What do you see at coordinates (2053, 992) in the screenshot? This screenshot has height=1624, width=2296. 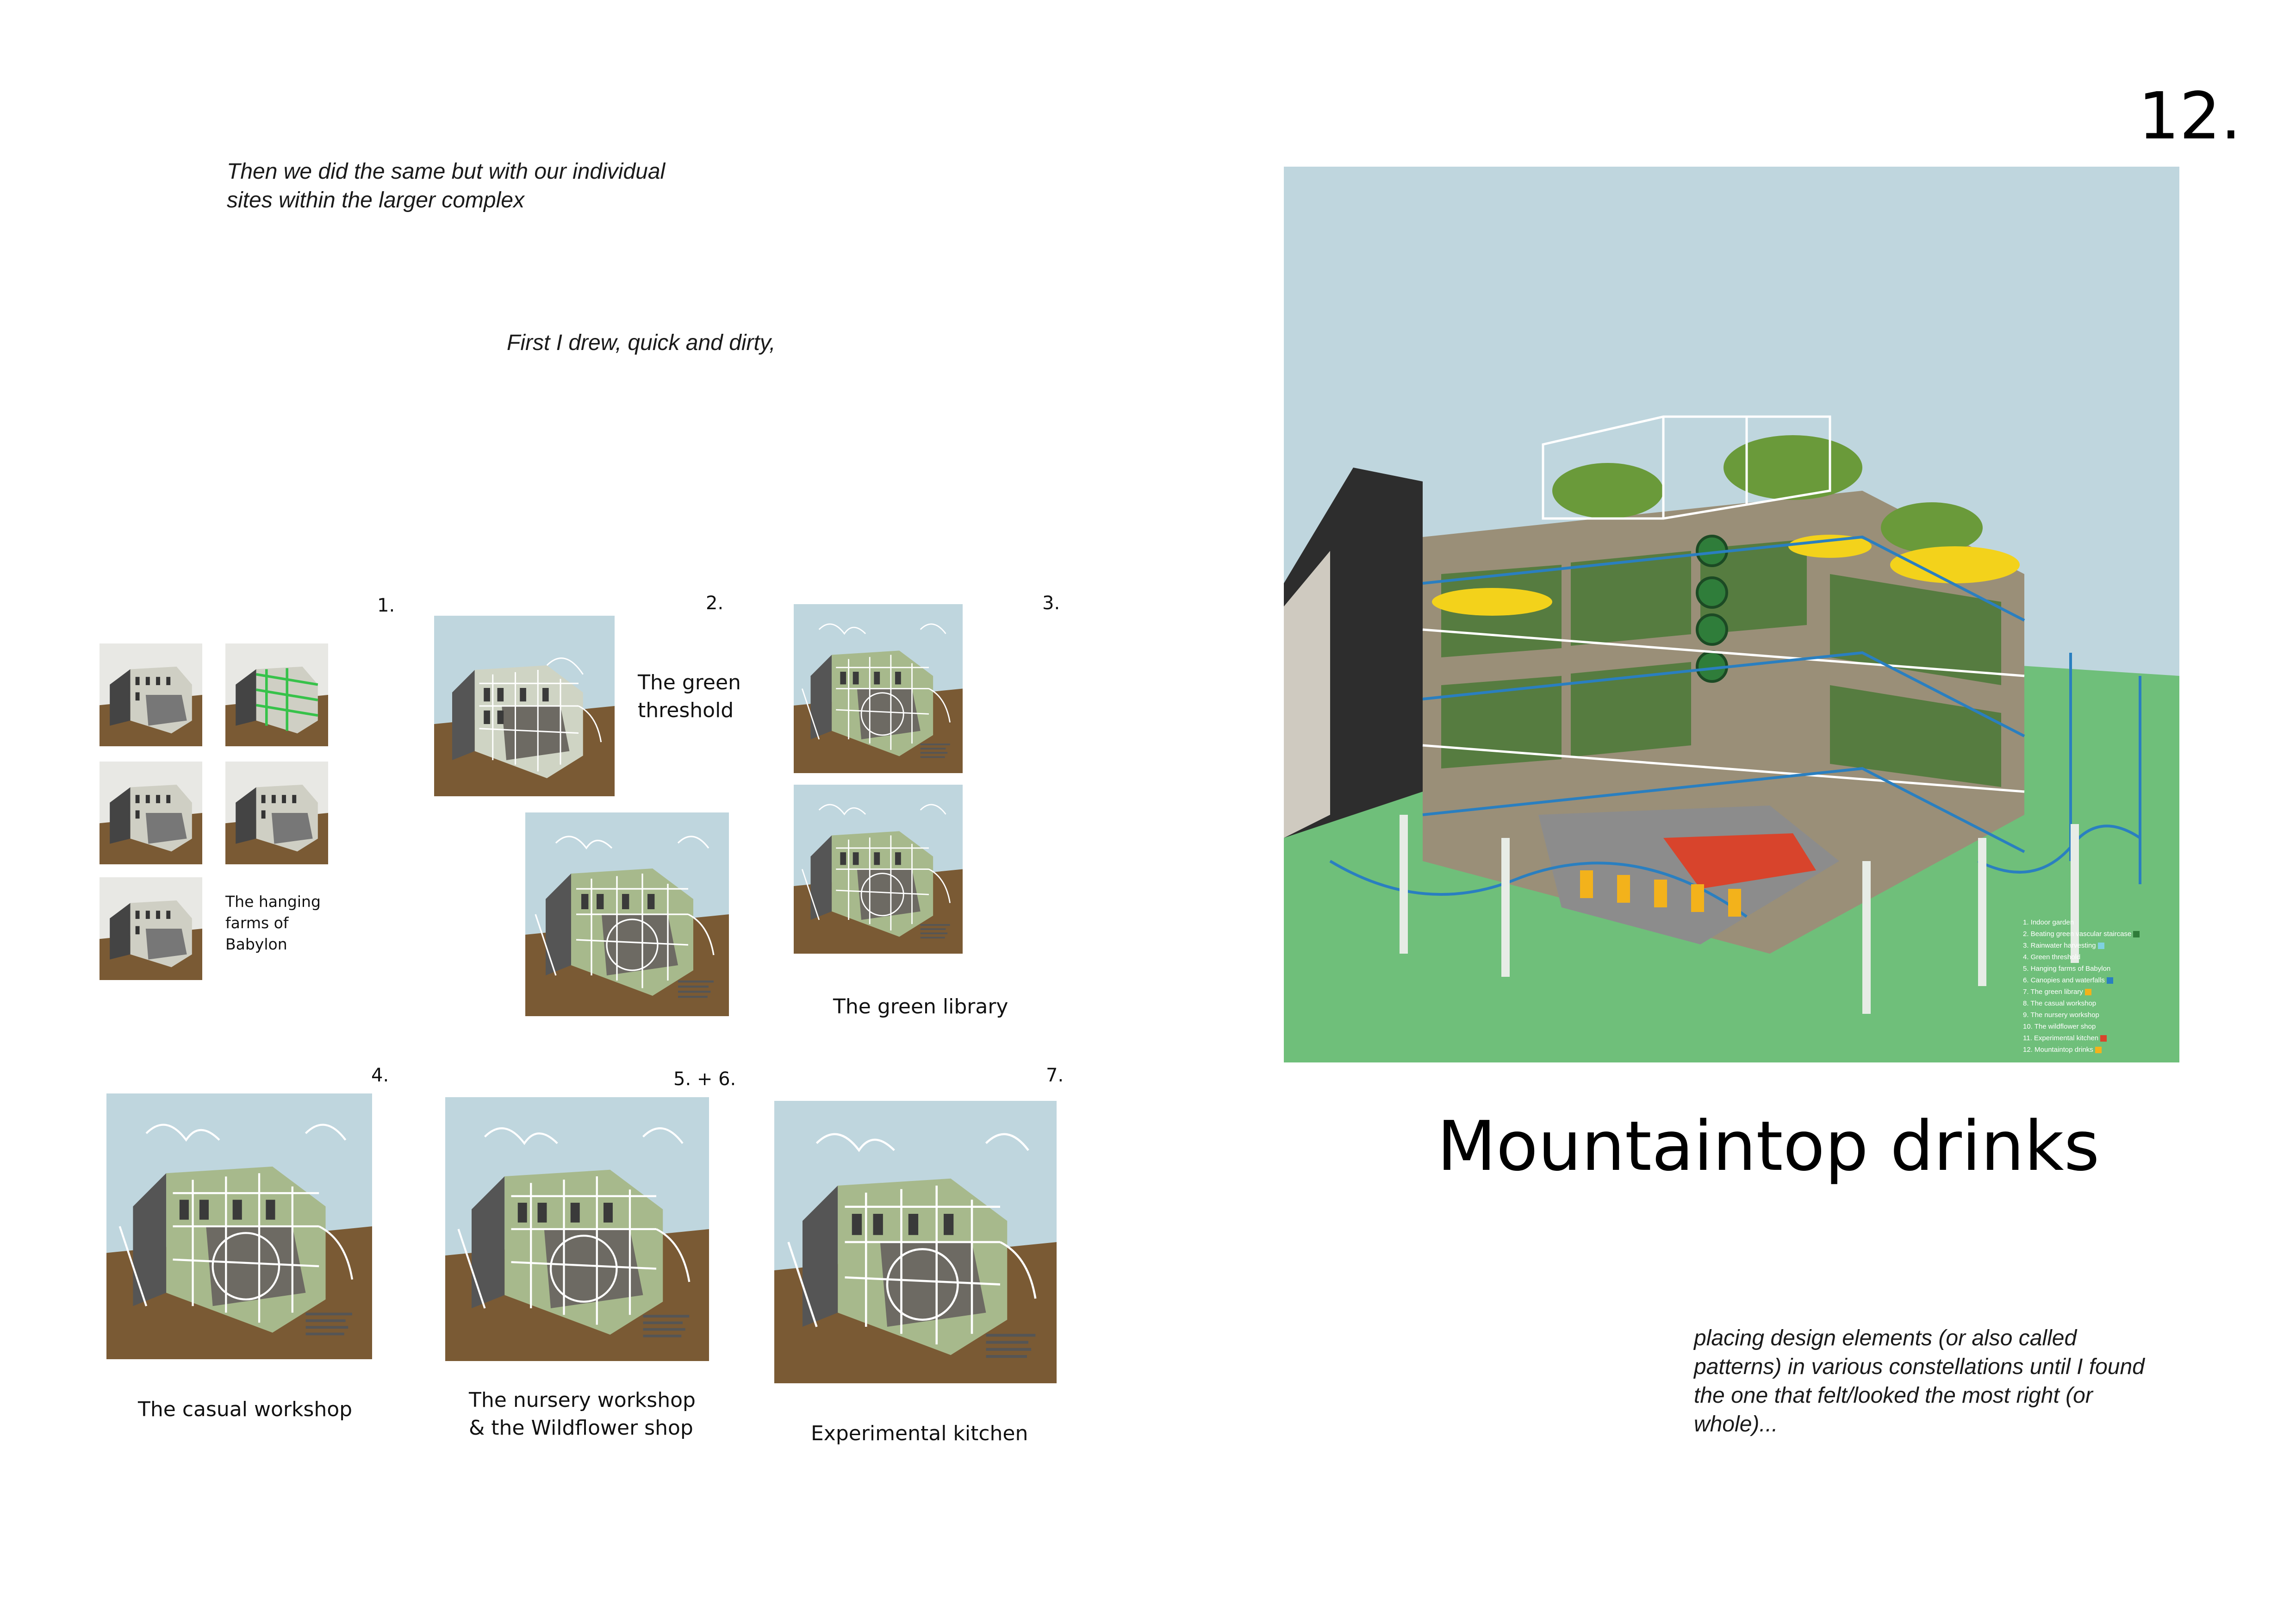 I see `legend-item-7-text: 7. The green library` at bounding box center [2053, 992].